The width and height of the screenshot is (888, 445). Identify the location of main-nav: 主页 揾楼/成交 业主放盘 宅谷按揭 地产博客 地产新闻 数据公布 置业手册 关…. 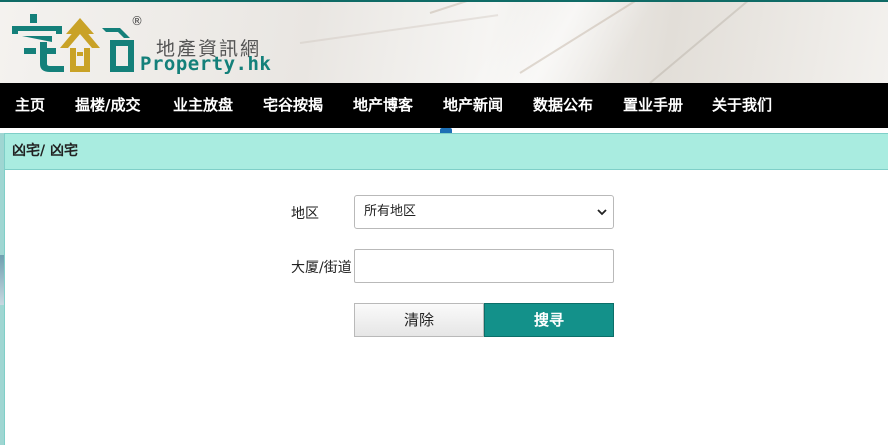
(444, 105).